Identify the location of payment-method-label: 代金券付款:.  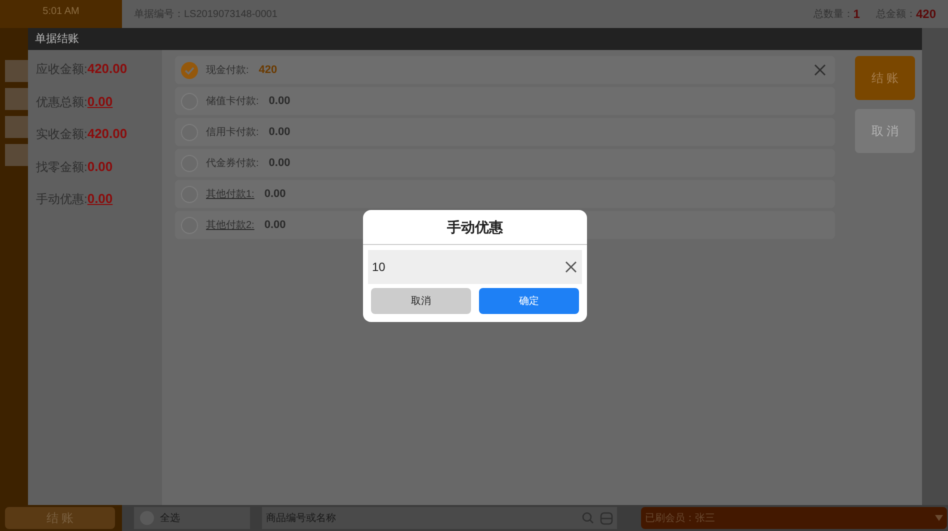
(232, 163).